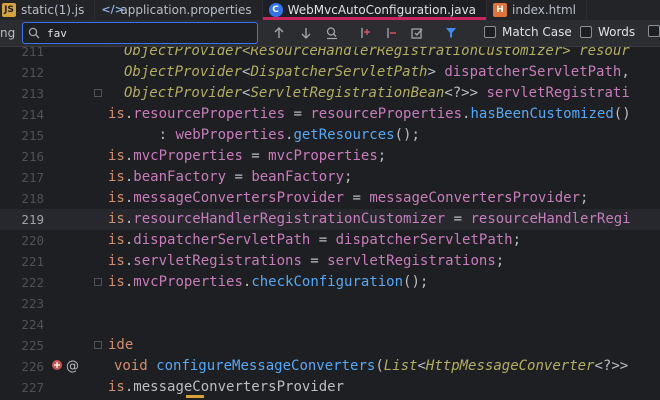 The width and height of the screenshot is (660, 400). I want to click on code-line: 215 : webProperties.getResources();, so click(330, 135).